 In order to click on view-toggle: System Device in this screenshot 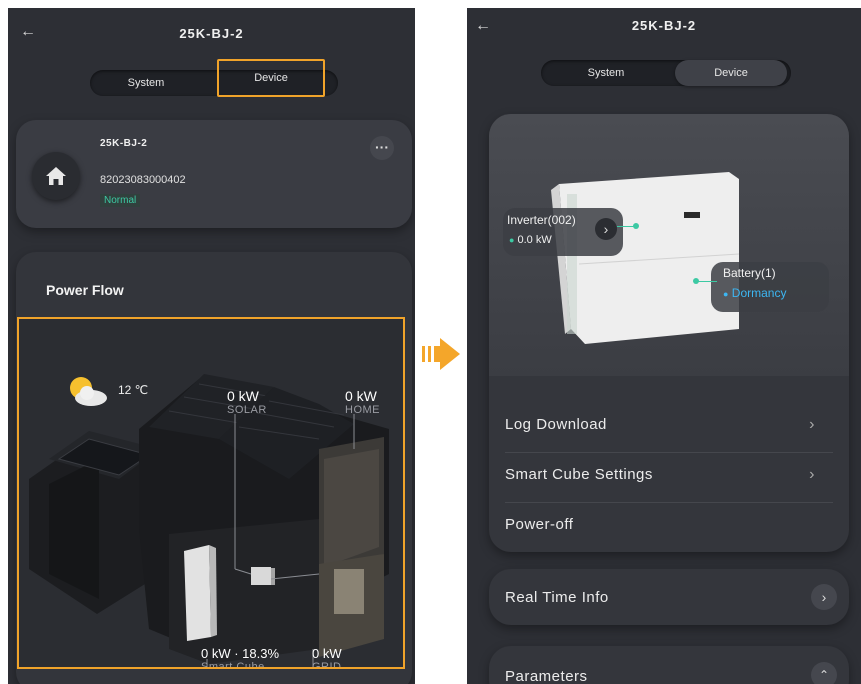, I will do `click(666, 73)`.